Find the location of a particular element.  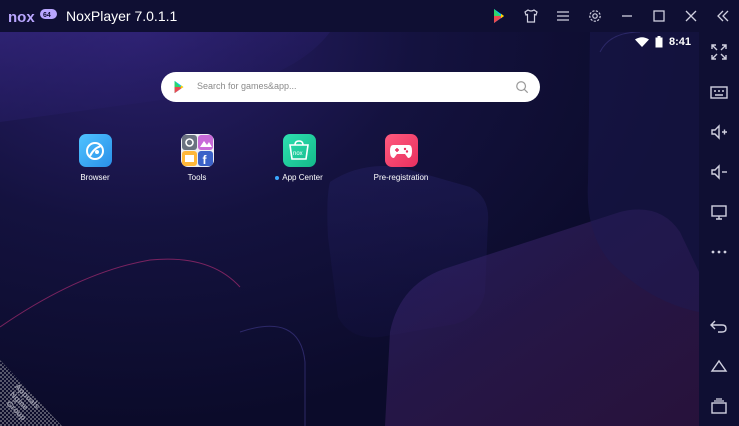

logo-text: nox is located at coordinates (21, 17).